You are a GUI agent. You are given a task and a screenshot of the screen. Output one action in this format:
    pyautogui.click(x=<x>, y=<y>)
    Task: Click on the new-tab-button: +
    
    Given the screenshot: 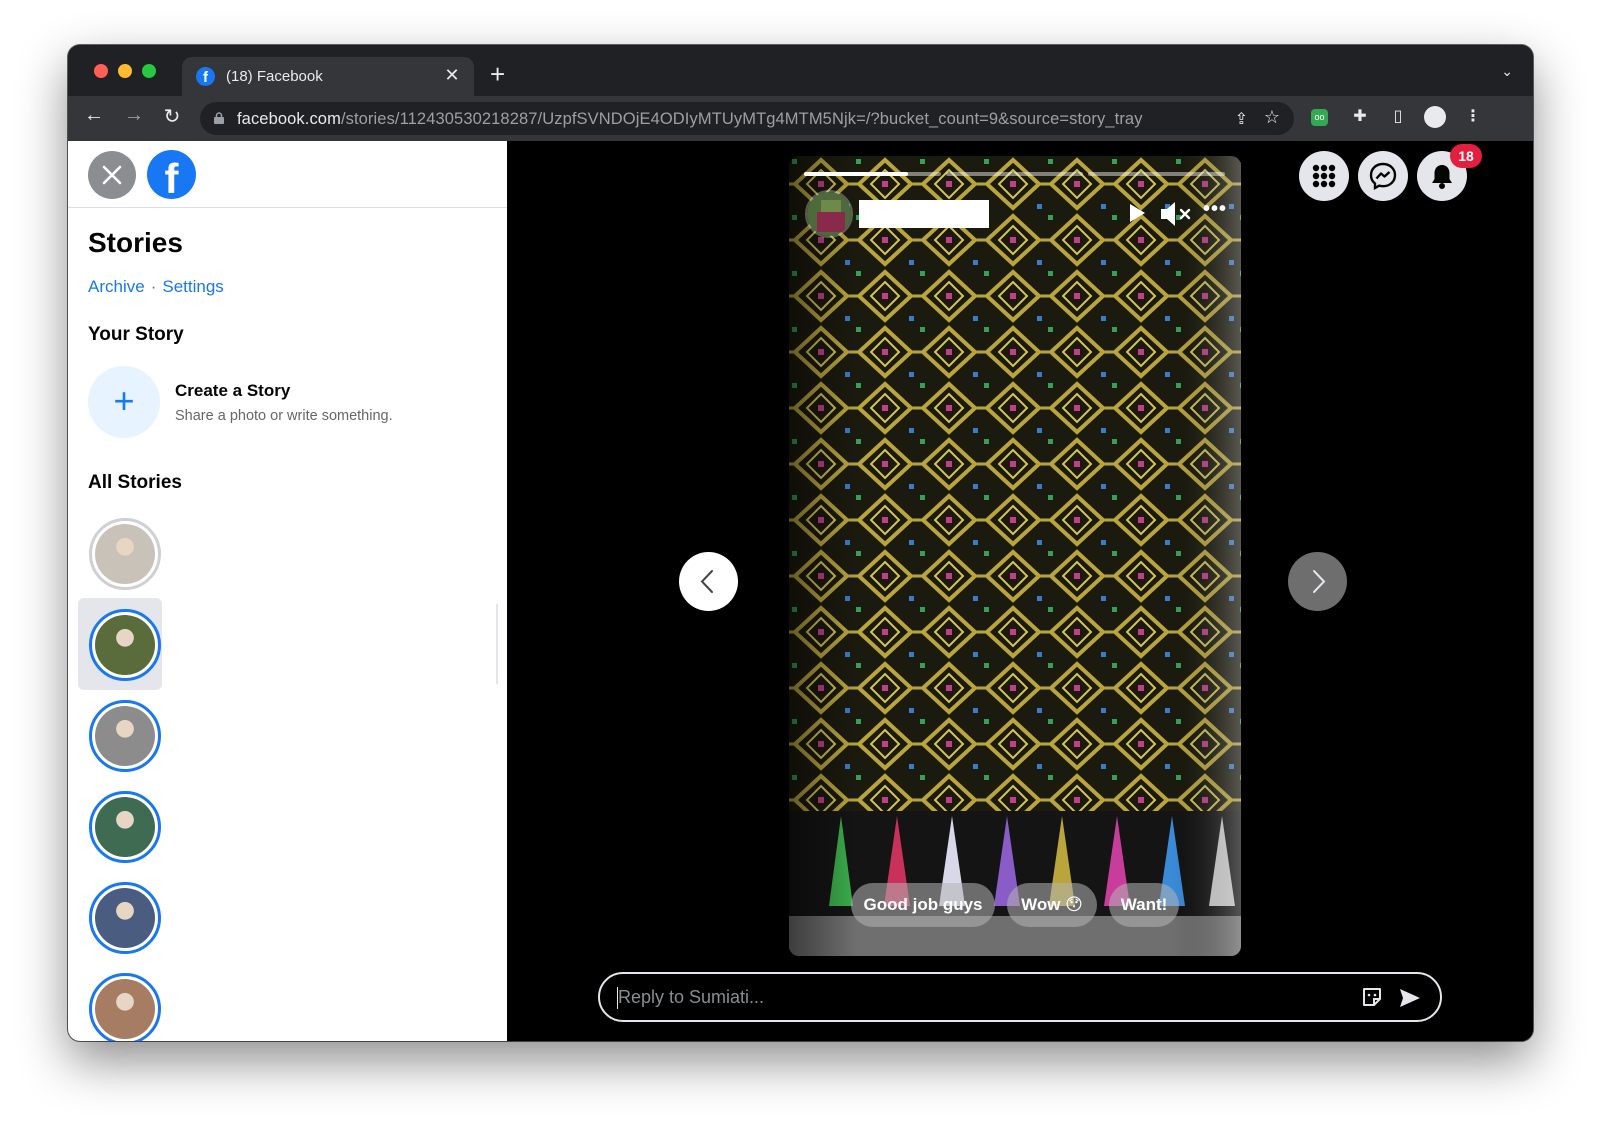 What is the action you would take?
    pyautogui.click(x=497, y=74)
    